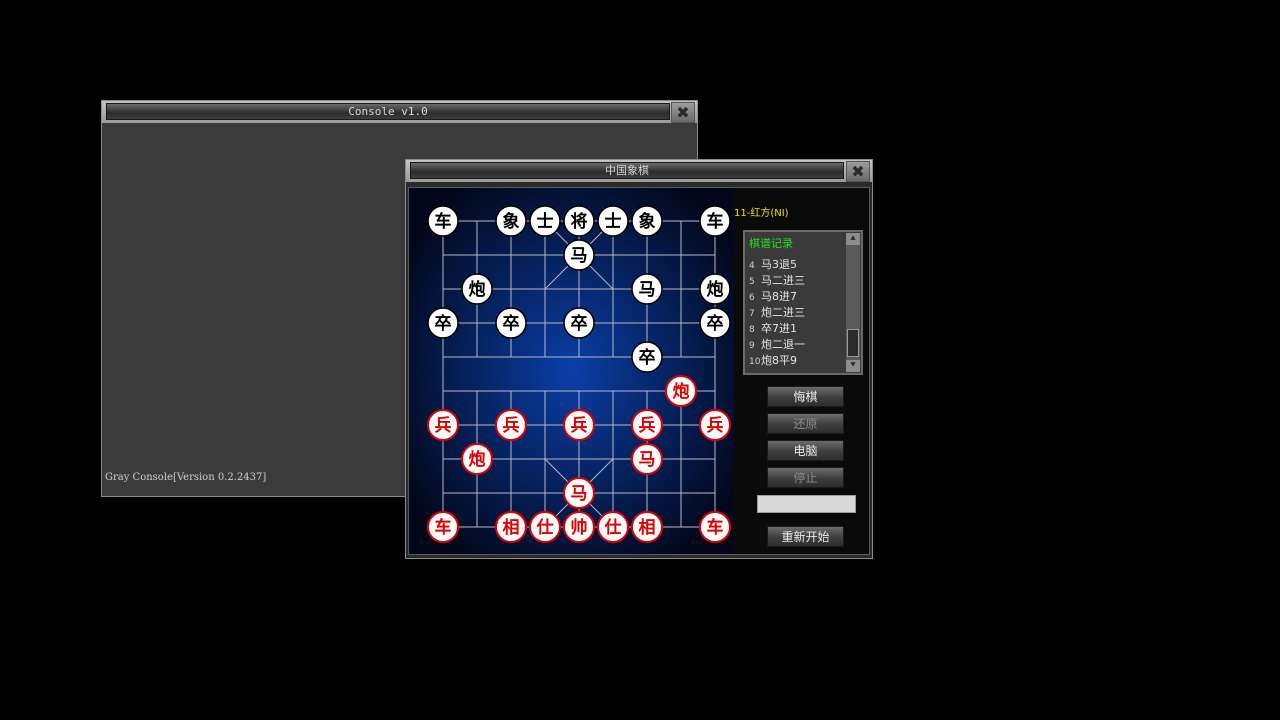 This screenshot has height=720, width=1280. I want to click on list-item: 8 卒7进1, so click(777, 329).